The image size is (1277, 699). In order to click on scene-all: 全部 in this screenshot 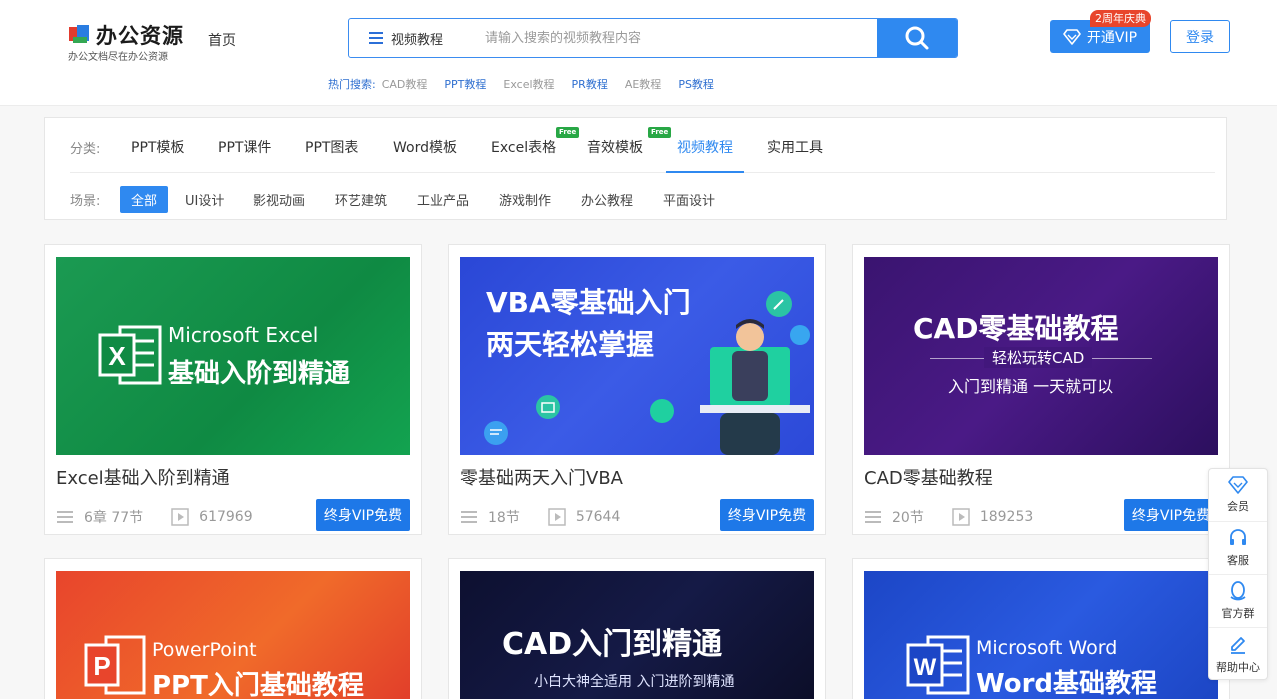, I will do `click(144, 199)`.